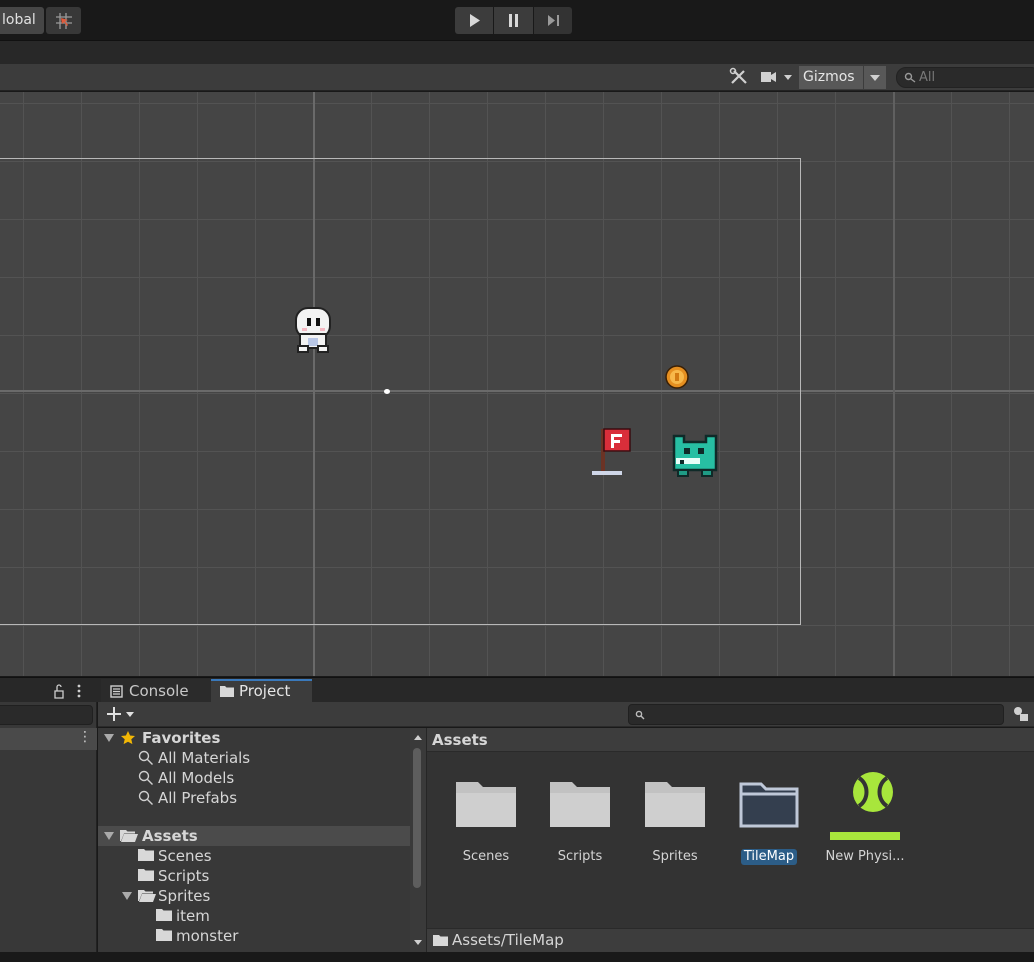 The image size is (1034, 962). Describe the element at coordinates (254, 876) in the screenshot. I see `tree-folder: Scripts` at that location.